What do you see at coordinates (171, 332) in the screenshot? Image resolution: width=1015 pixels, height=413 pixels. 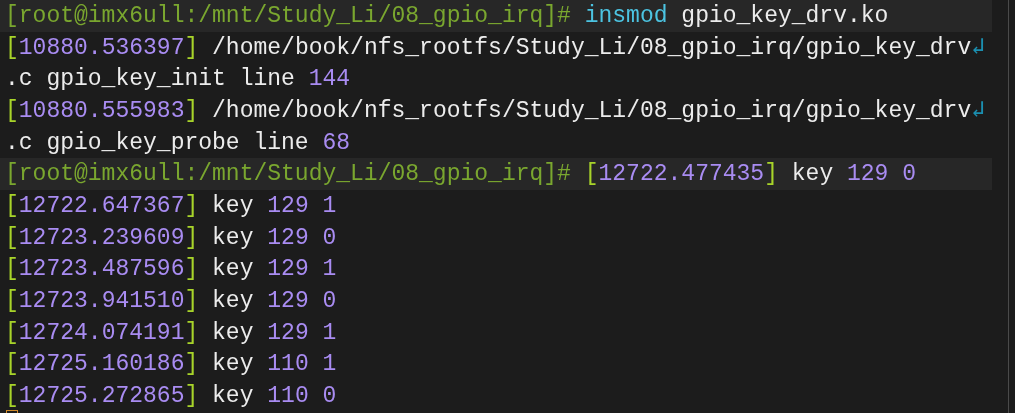 I see `terminal-line: [12724.074191] key 129 1` at bounding box center [171, 332].